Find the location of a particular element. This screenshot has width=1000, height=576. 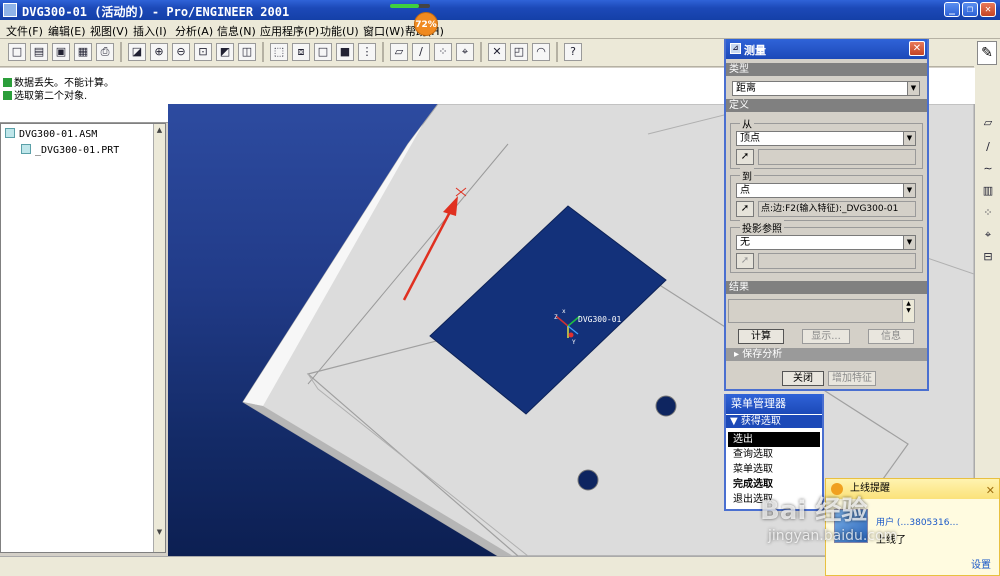

measure-close-icon: ✕ is located at coordinates (917, 48).